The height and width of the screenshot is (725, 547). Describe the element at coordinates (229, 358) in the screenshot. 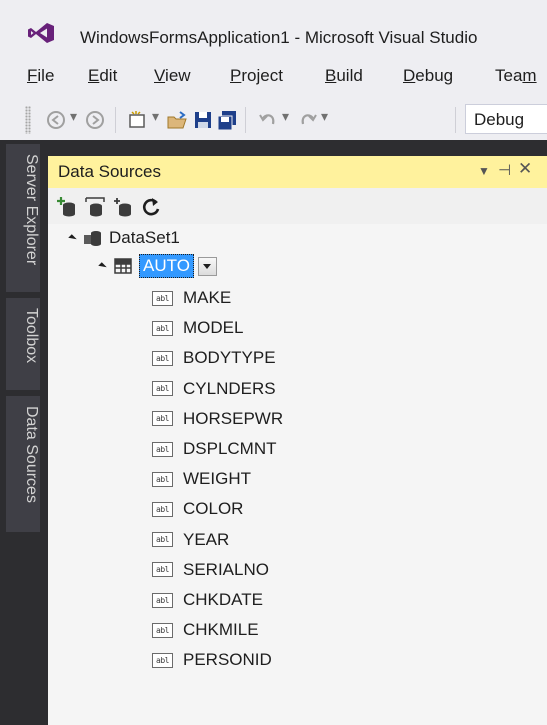

I see `field-label: BODYTYPE` at that location.